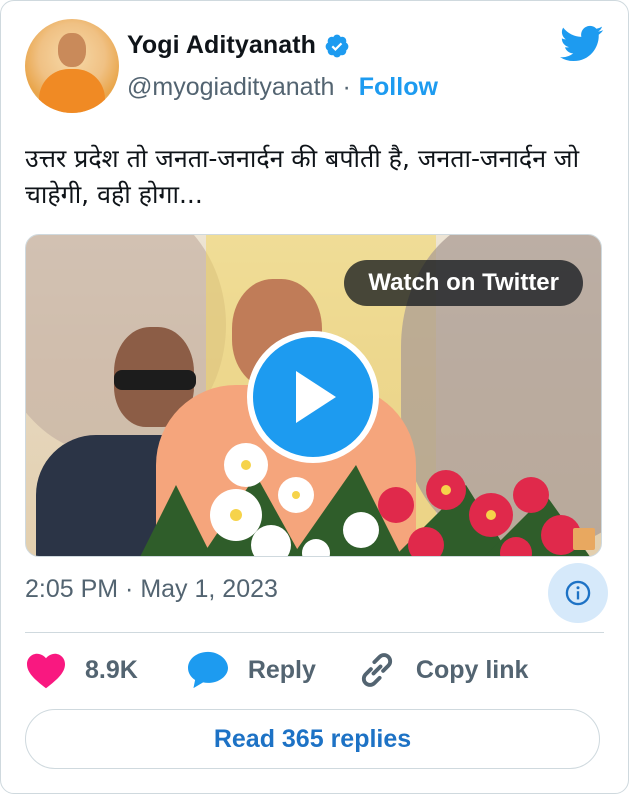  I want to click on reply-label: Reply, so click(281, 669).